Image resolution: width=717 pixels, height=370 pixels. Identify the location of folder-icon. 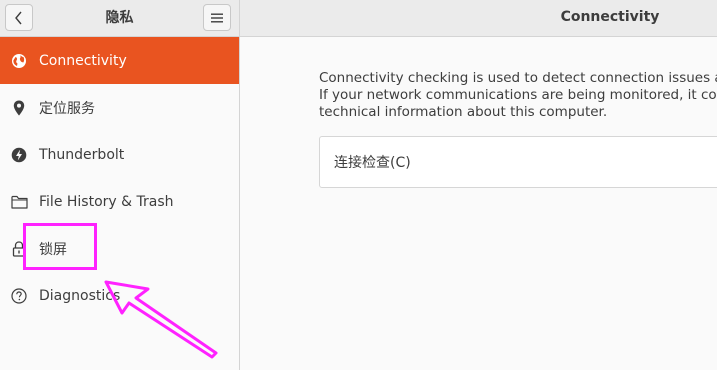
(19, 202).